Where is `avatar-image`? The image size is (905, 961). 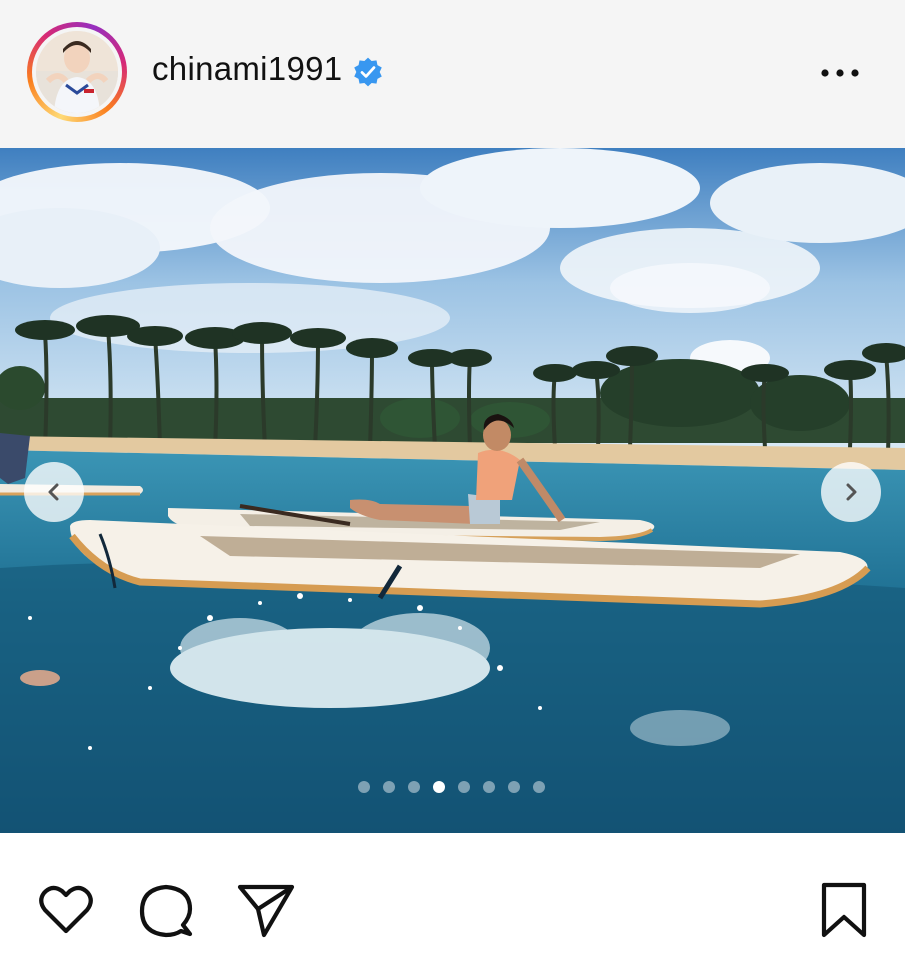
avatar-image is located at coordinates (77, 72).